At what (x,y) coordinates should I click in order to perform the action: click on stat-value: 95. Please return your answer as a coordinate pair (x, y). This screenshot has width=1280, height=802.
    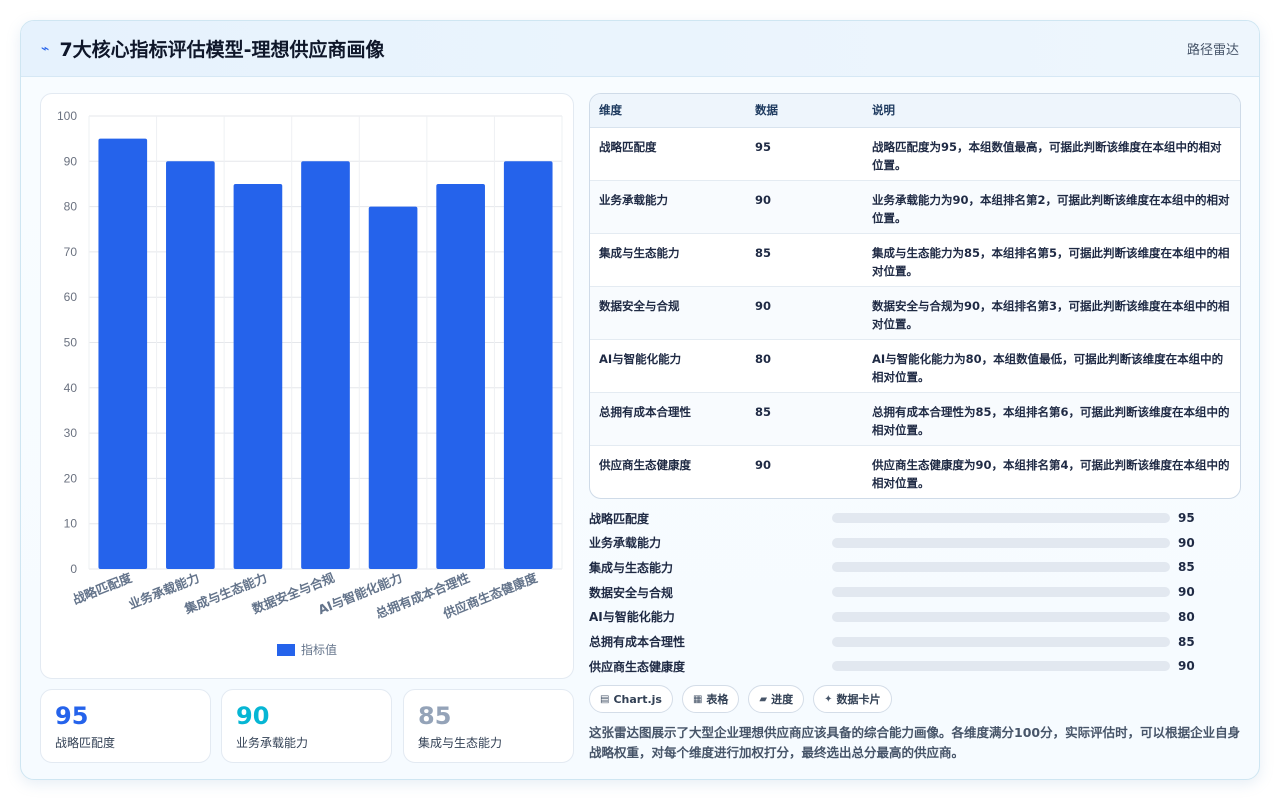
    Looking at the image, I should click on (72, 716).